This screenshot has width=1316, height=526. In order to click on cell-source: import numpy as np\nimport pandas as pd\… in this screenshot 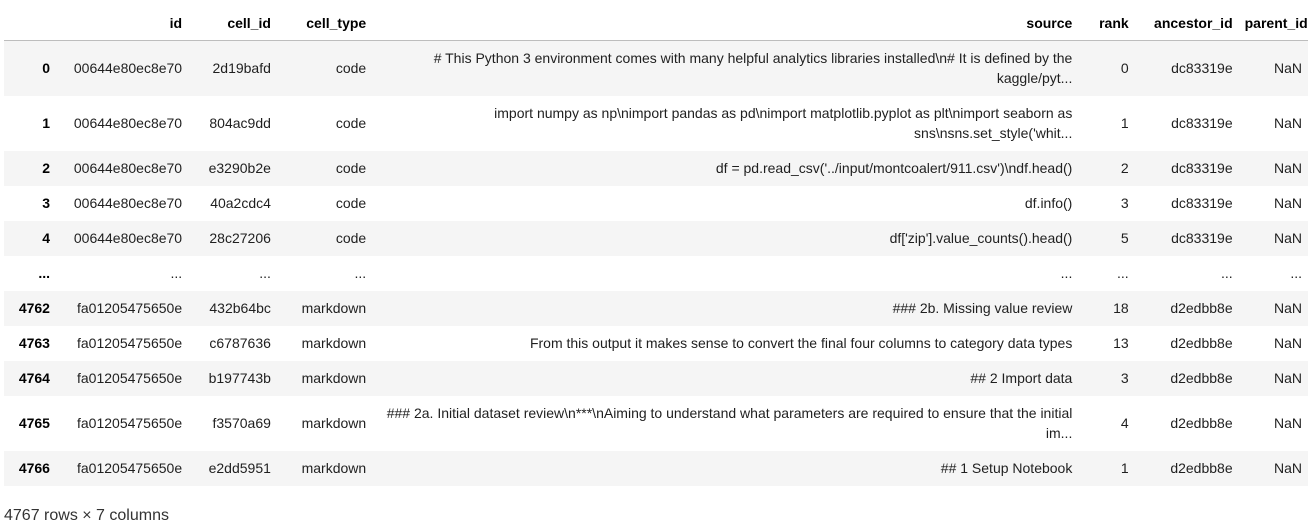, I will do `click(783, 123)`.